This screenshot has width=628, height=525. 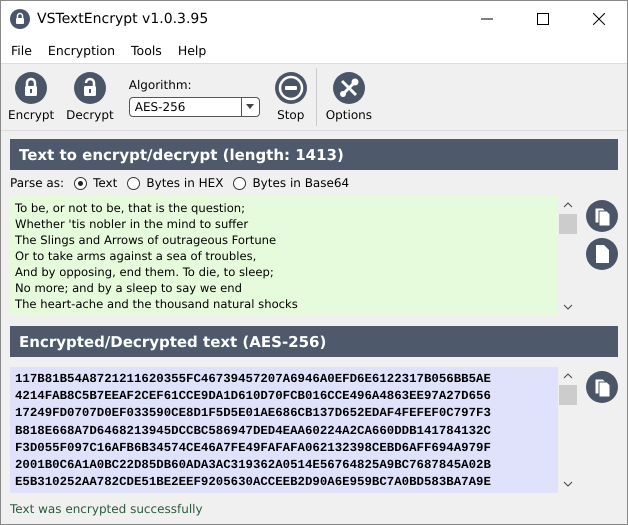 What do you see at coordinates (290, 115) in the screenshot?
I see `stop-label: Stop` at bounding box center [290, 115].